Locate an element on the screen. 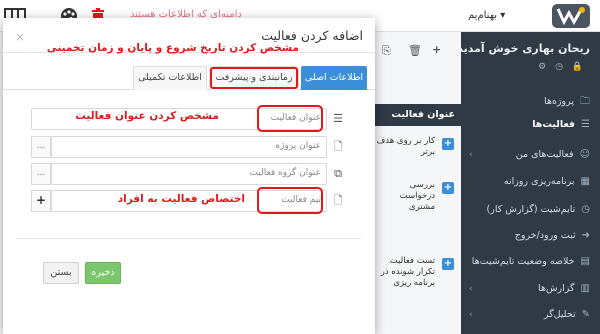 Image resolution: width=600 pixels, height=334 pixels. tab-schedule-progress: زمانبندی و پیشرفت is located at coordinates (254, 78).